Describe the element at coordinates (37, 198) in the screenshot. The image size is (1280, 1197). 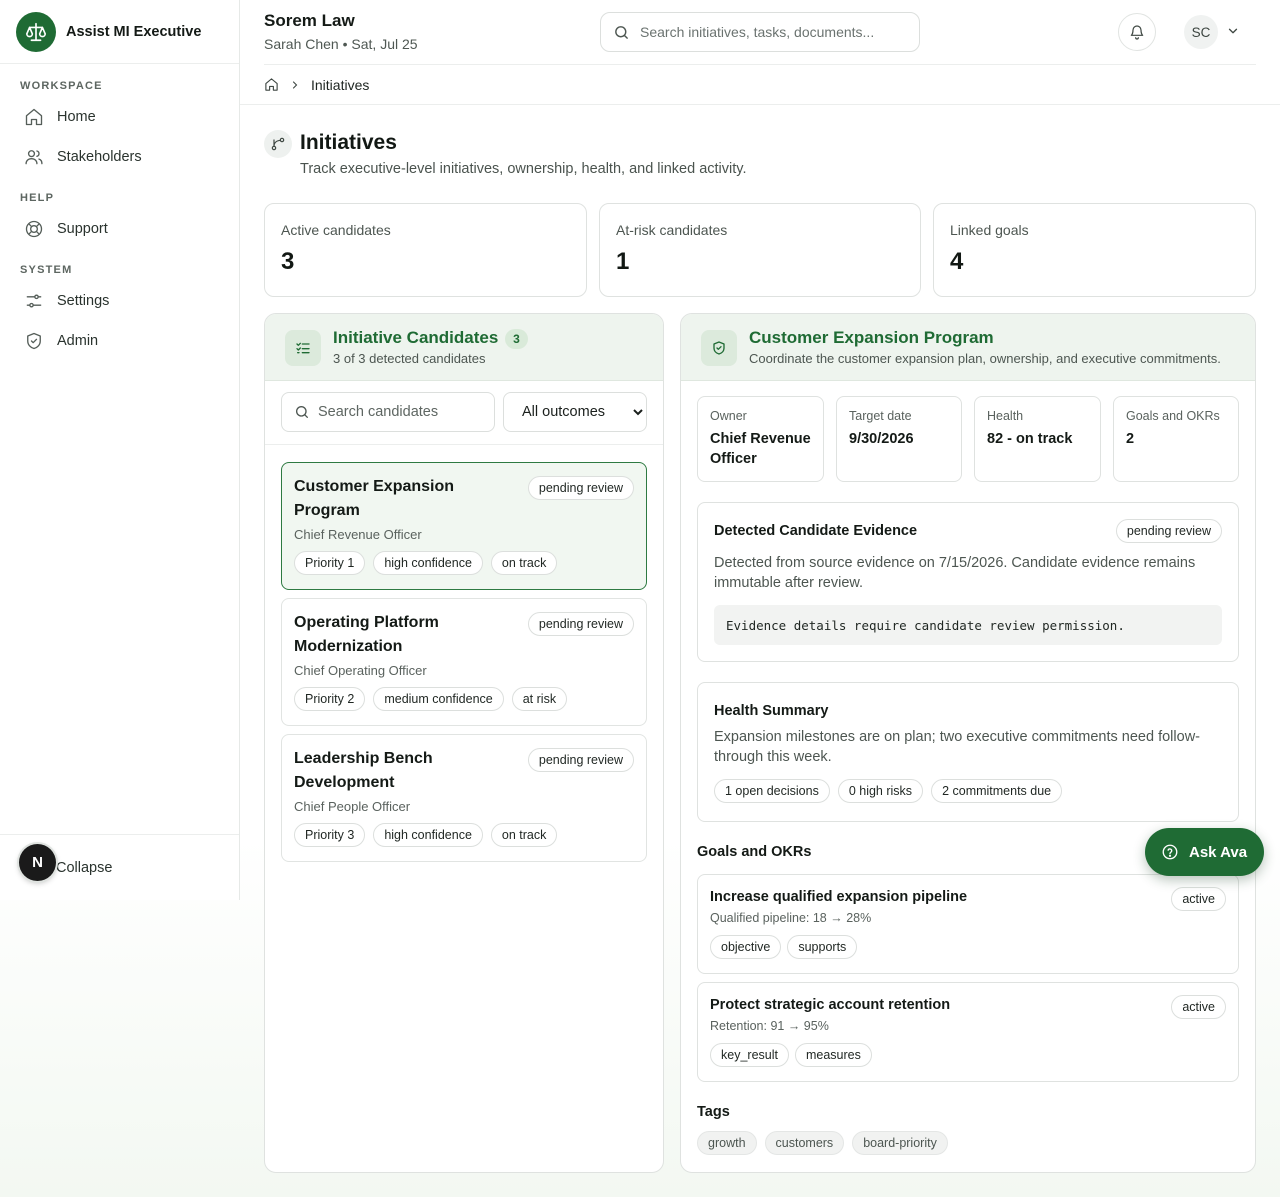
I see `nav-heading: HELP` at that location.